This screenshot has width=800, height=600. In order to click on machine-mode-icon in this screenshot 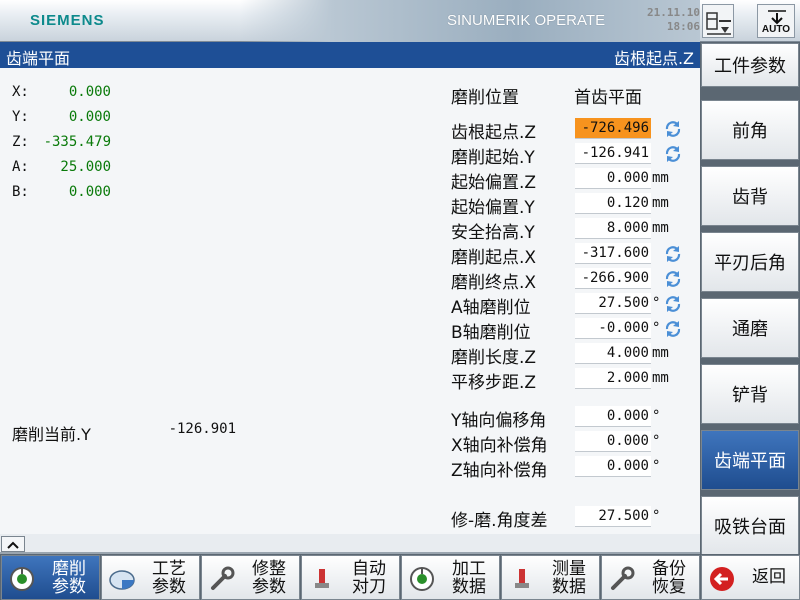, I will do `click(718, 21)`.